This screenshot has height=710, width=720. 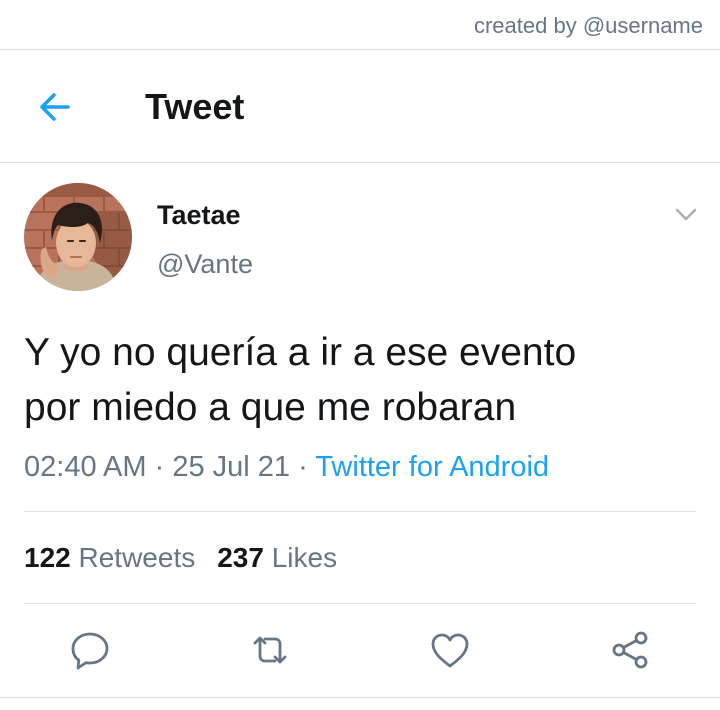 I want to click on author-display-name: Taetae, so click(x=199, y=215).